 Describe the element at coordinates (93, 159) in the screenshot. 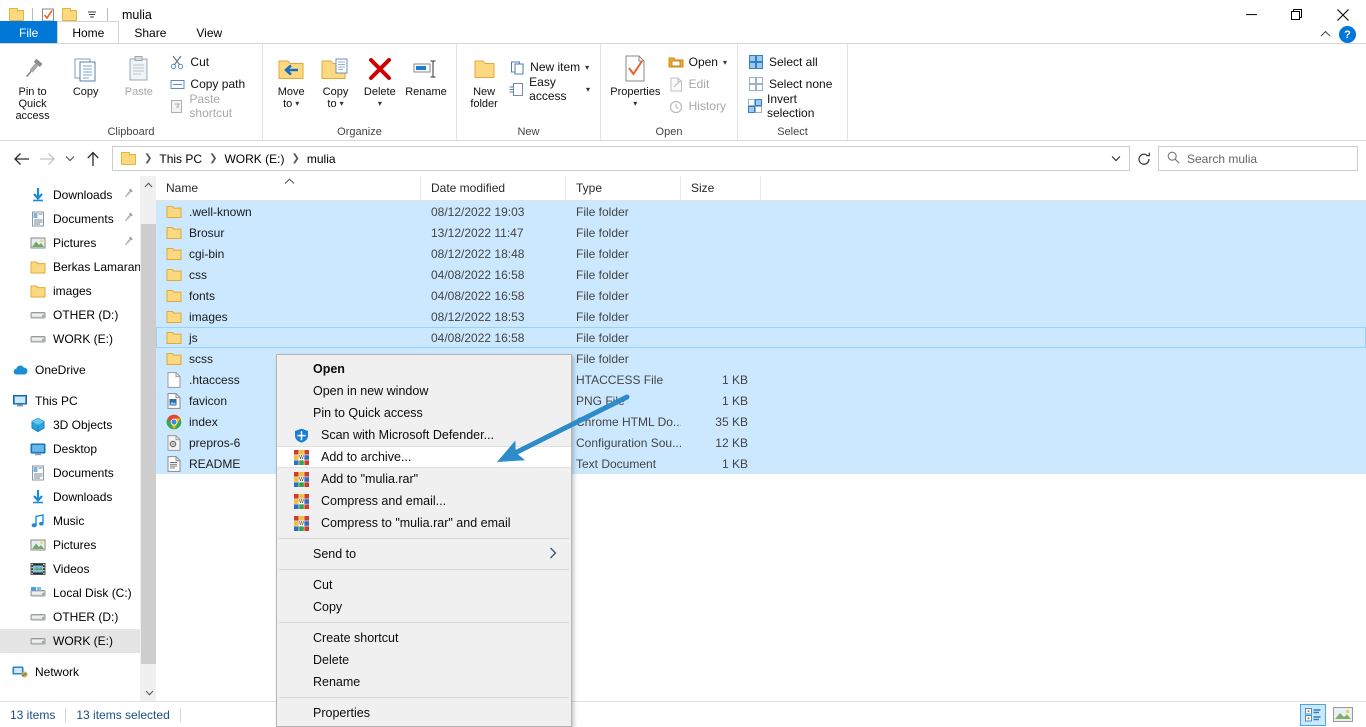

I see `up-button` at that location.